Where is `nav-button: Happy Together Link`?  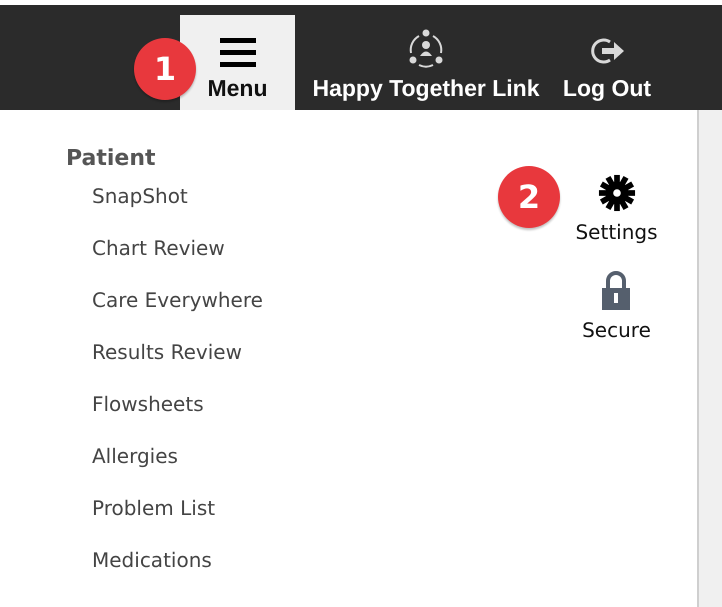
nav-button: Happy Together Link is located at coordinates (426, 62).